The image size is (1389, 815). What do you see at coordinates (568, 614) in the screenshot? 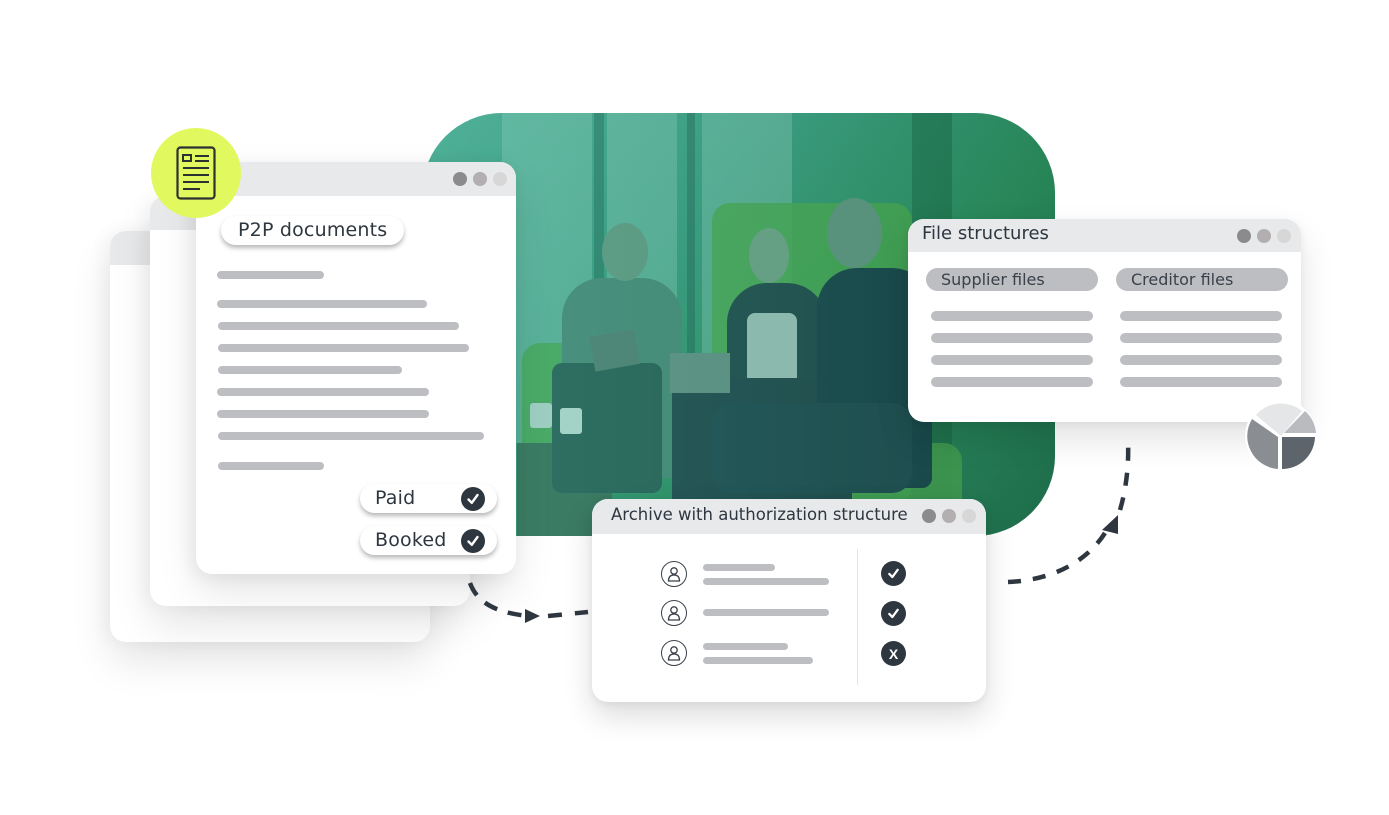
I see `dashed-arrow-doc-to-archive-tail` at bounding box center [568, 614].